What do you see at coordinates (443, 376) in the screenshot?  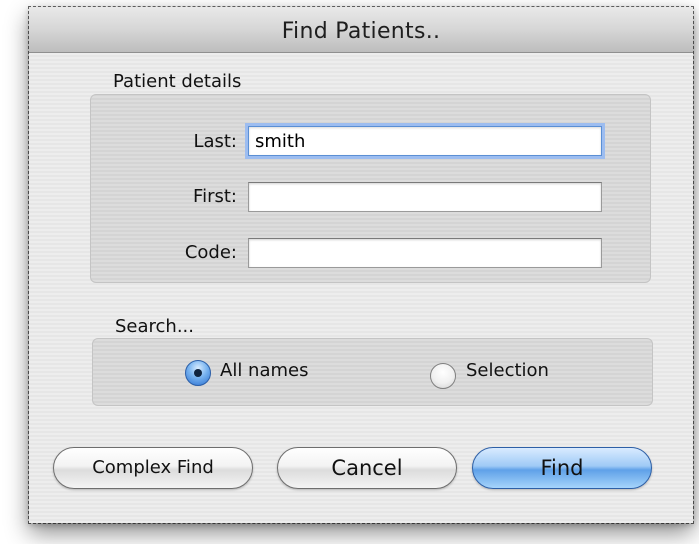 I see `selection-radio` at bounding box center [443, 376].